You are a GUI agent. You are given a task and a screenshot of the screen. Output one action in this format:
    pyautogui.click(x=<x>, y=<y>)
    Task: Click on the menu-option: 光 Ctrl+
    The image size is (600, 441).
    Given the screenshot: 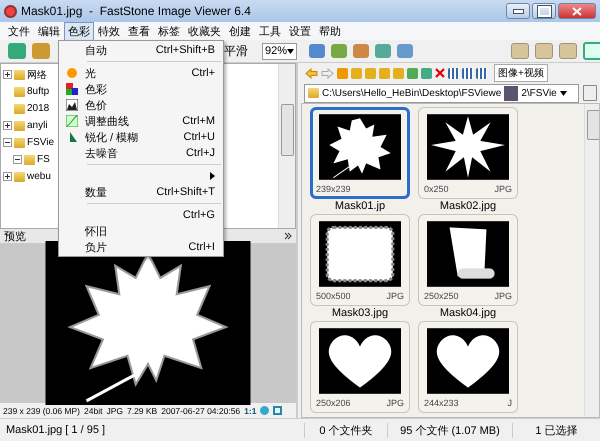 What is the action you would take?
    pyautogui.click(x=141, y=73)
    